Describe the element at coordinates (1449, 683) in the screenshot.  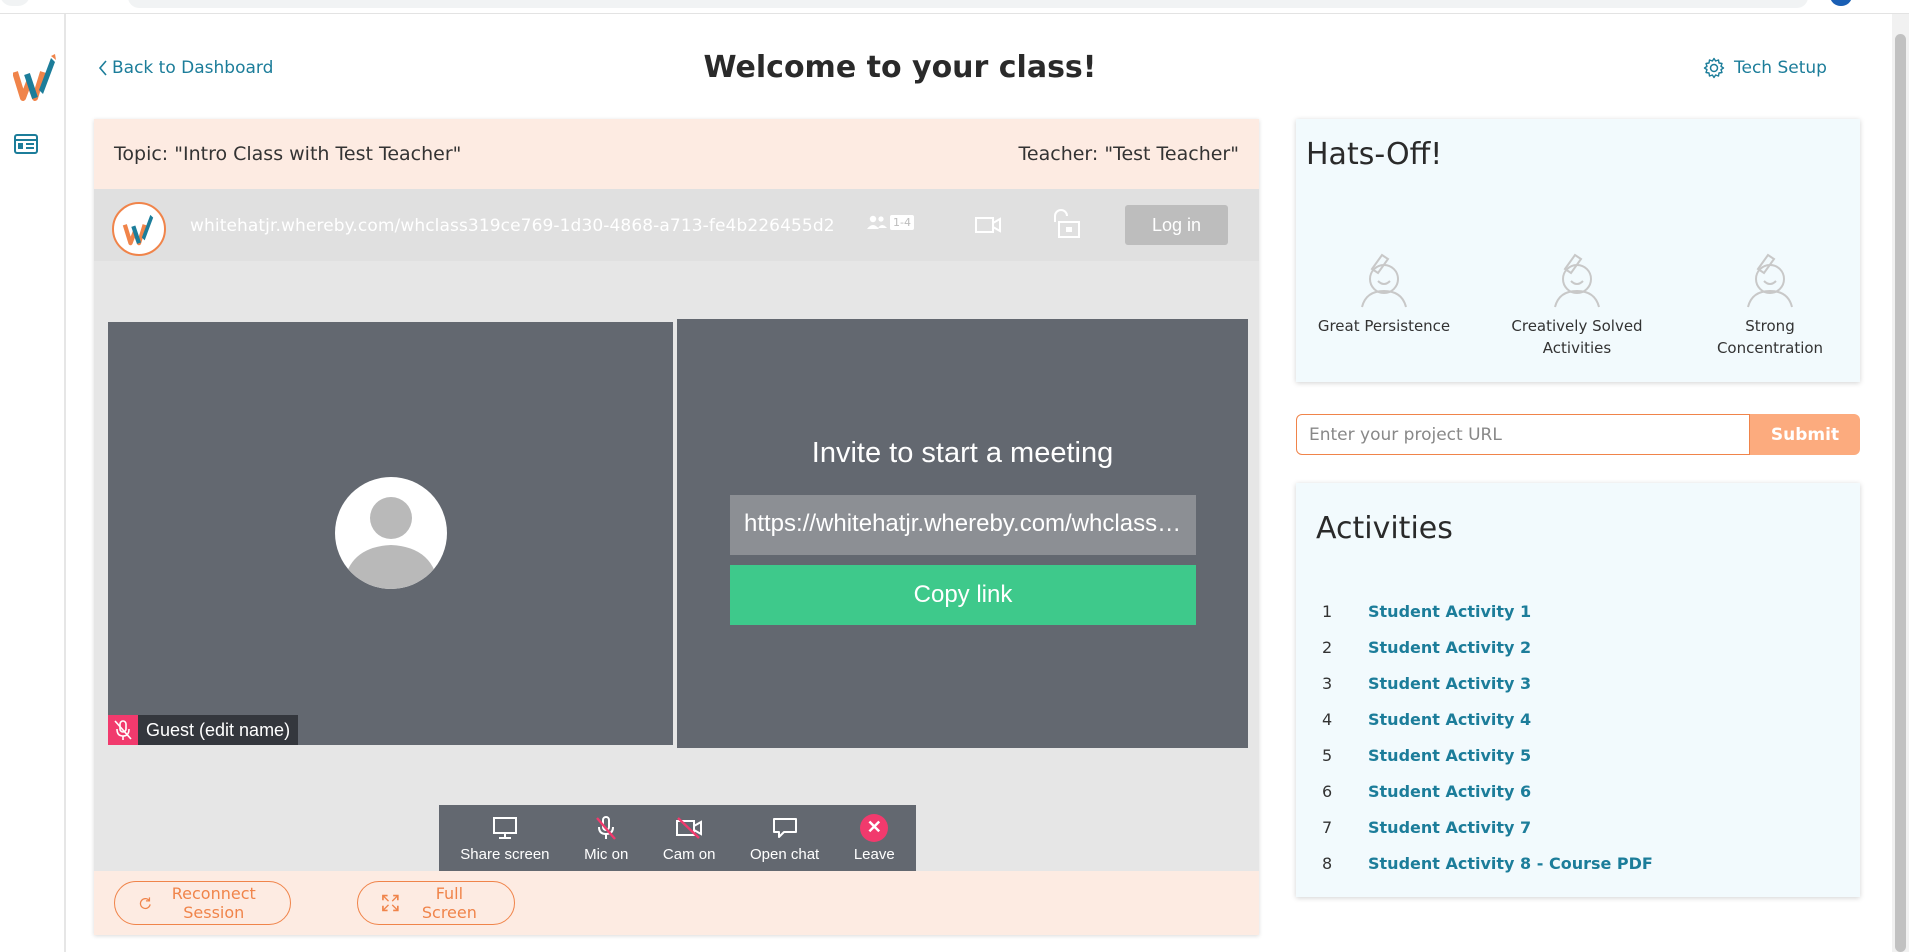
I see `activity-link: Student Activity 3` at that location.